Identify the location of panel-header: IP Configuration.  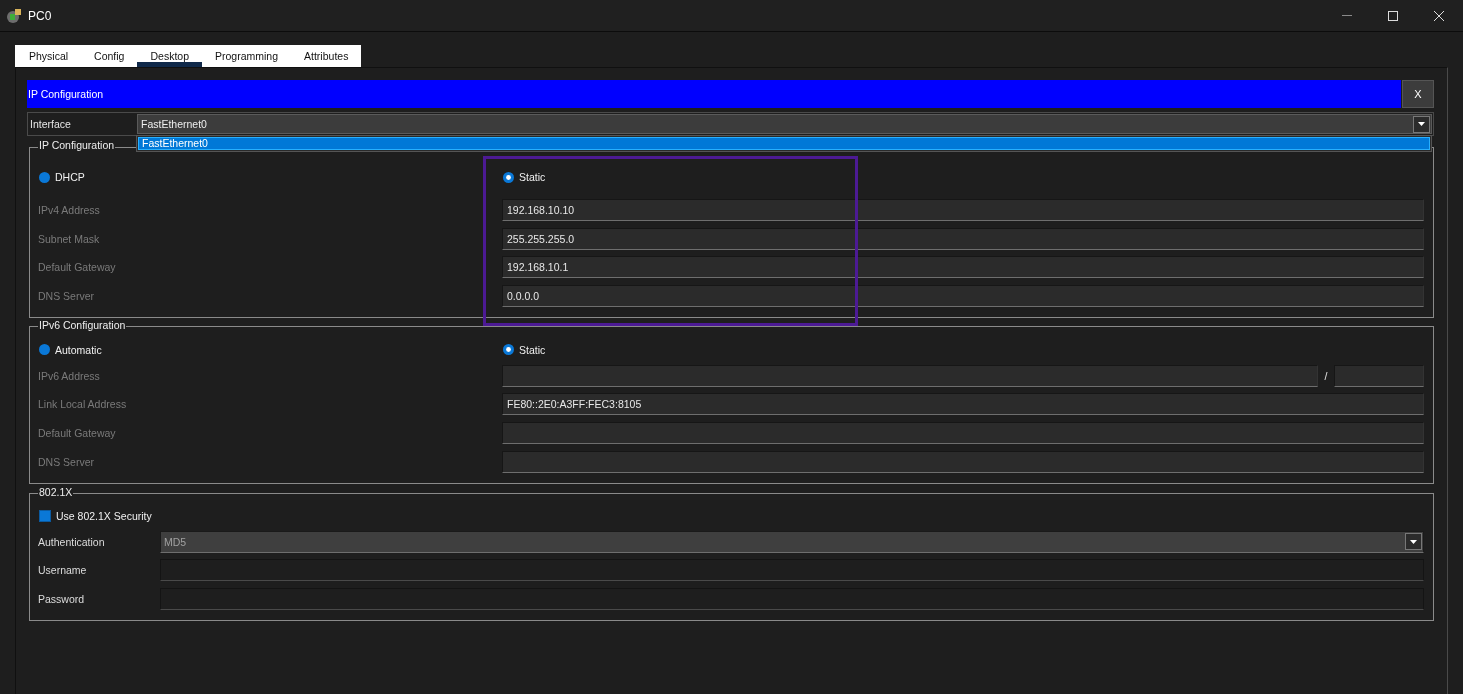
(714, 94).